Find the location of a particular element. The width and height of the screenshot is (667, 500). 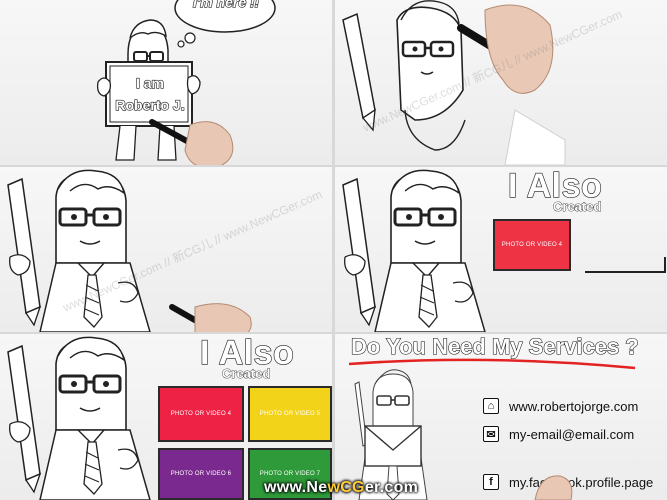

contact-row-facebook: f my.facebook.profile.page is located at coordinates (568, 482).